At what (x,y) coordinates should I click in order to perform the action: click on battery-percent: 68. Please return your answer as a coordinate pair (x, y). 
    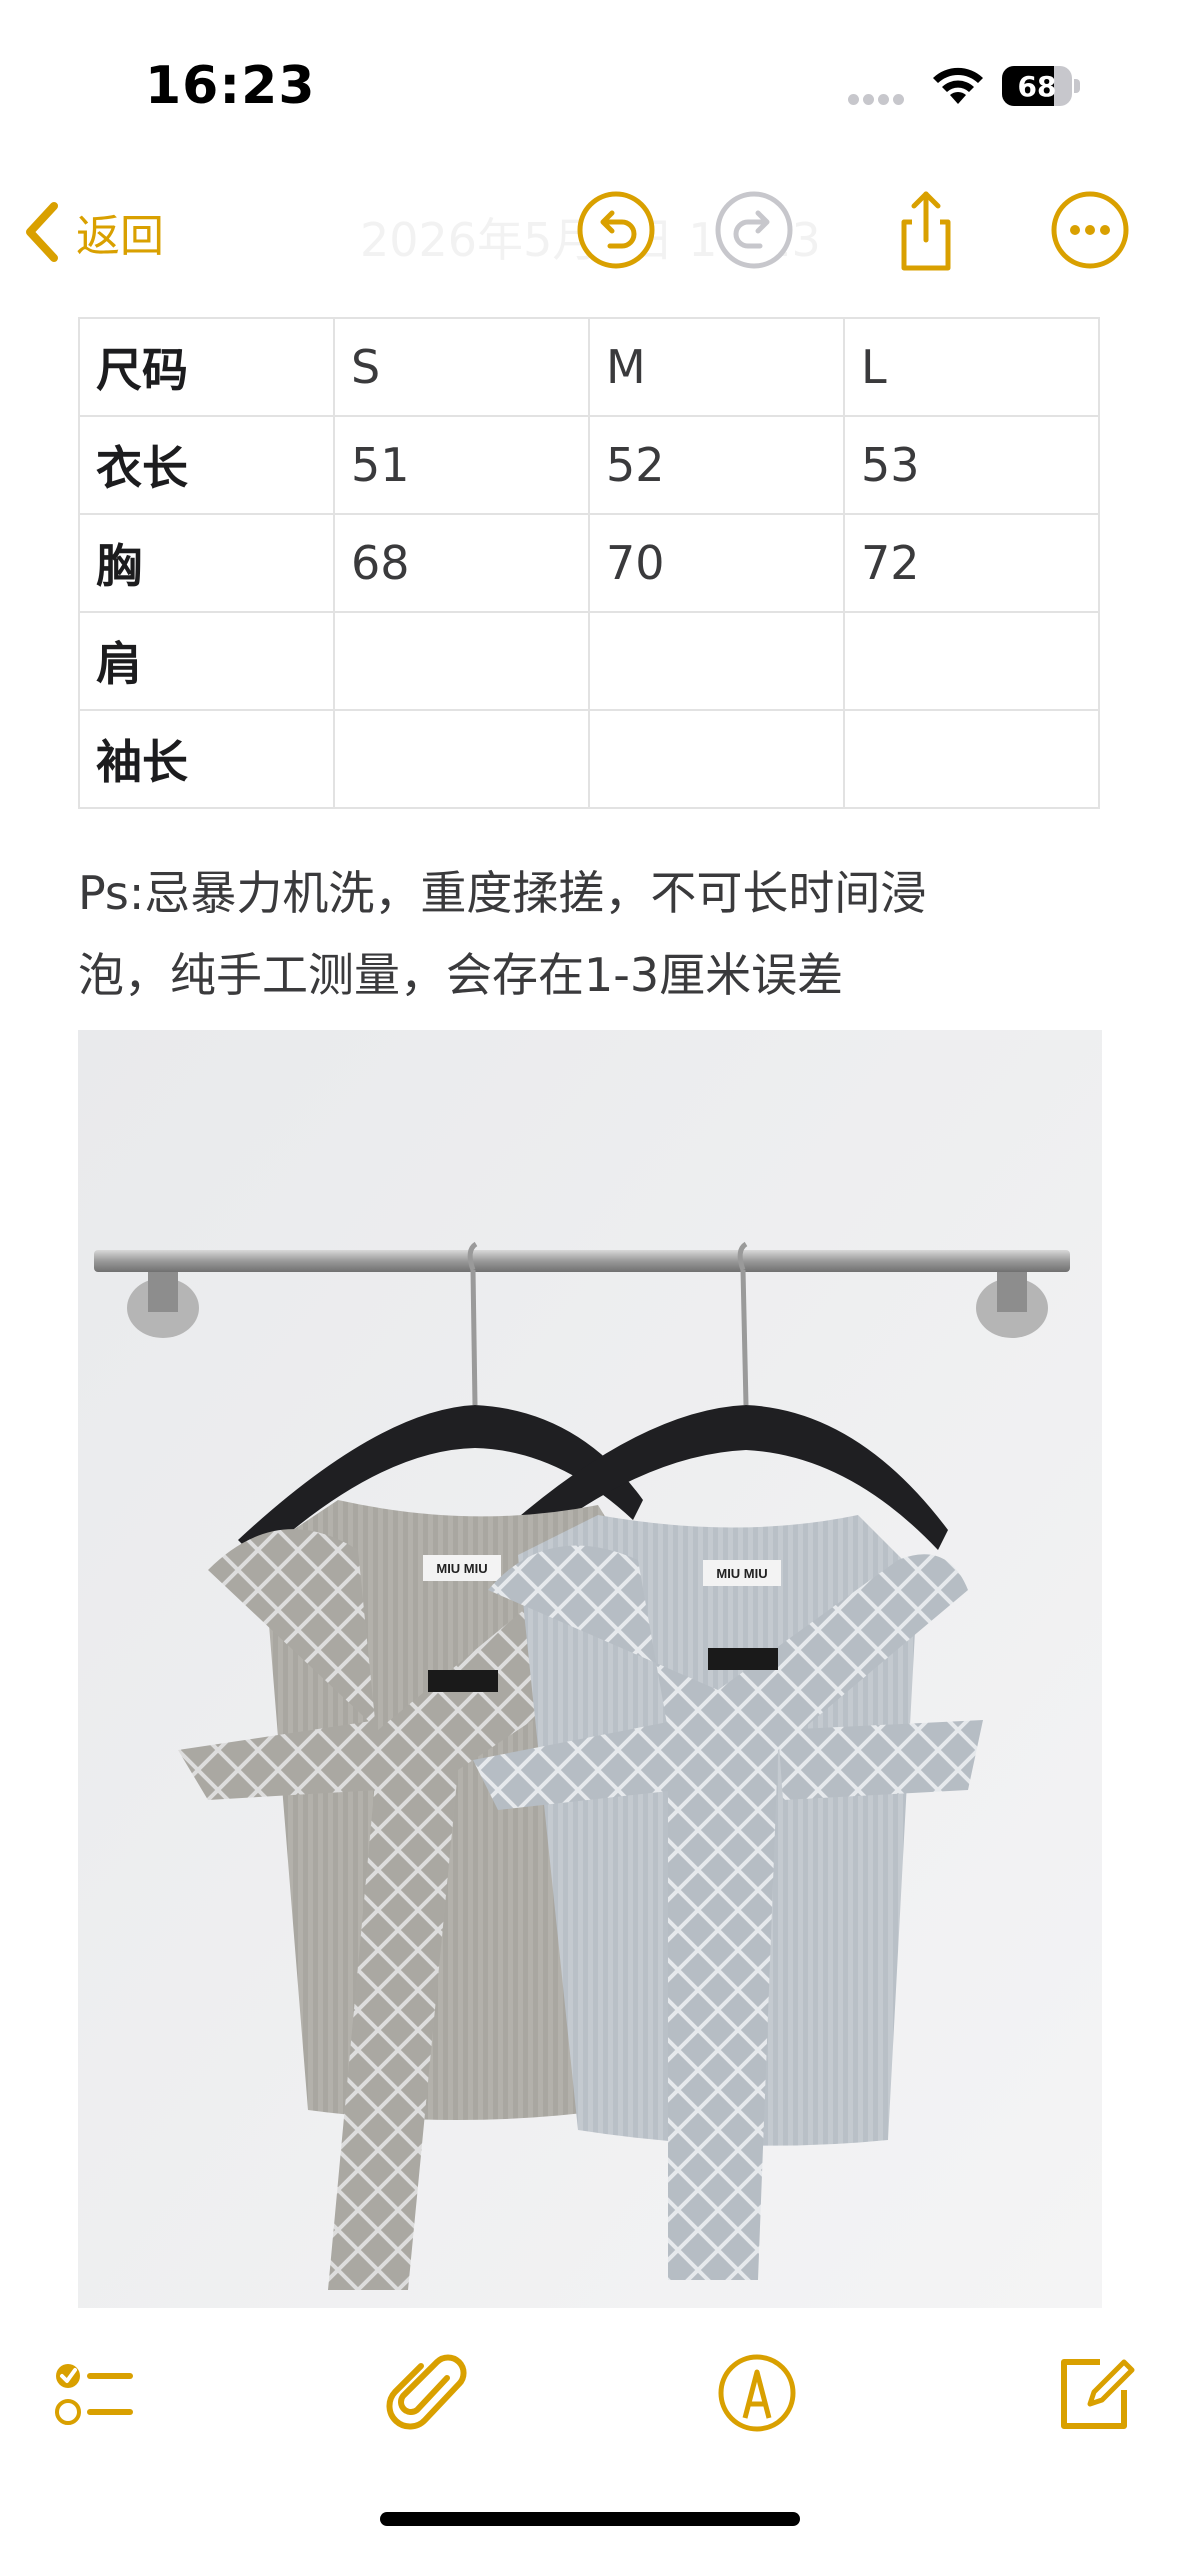
    Looking at the image, I should click on (1037, 86).